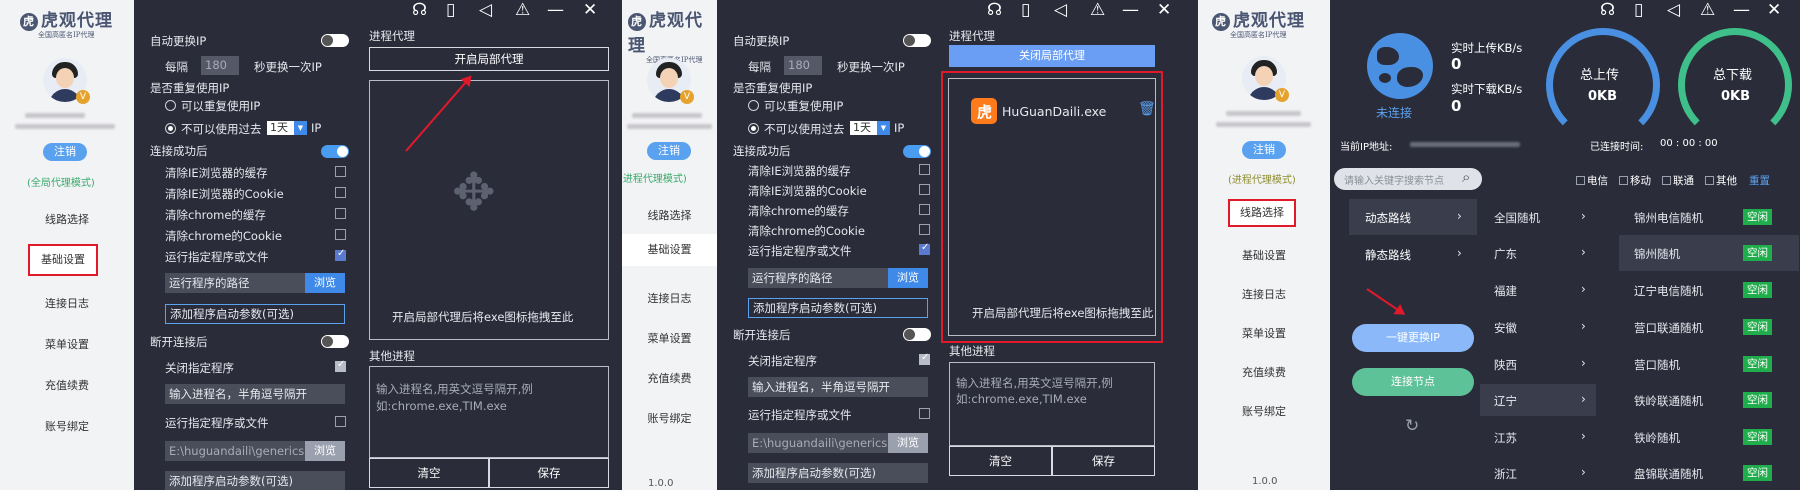 This screenshot has height=490, width=1800. Describe the element at coordinates (325, 451) in the screenshot. I see `browse-button-2: 浏览` at that location.